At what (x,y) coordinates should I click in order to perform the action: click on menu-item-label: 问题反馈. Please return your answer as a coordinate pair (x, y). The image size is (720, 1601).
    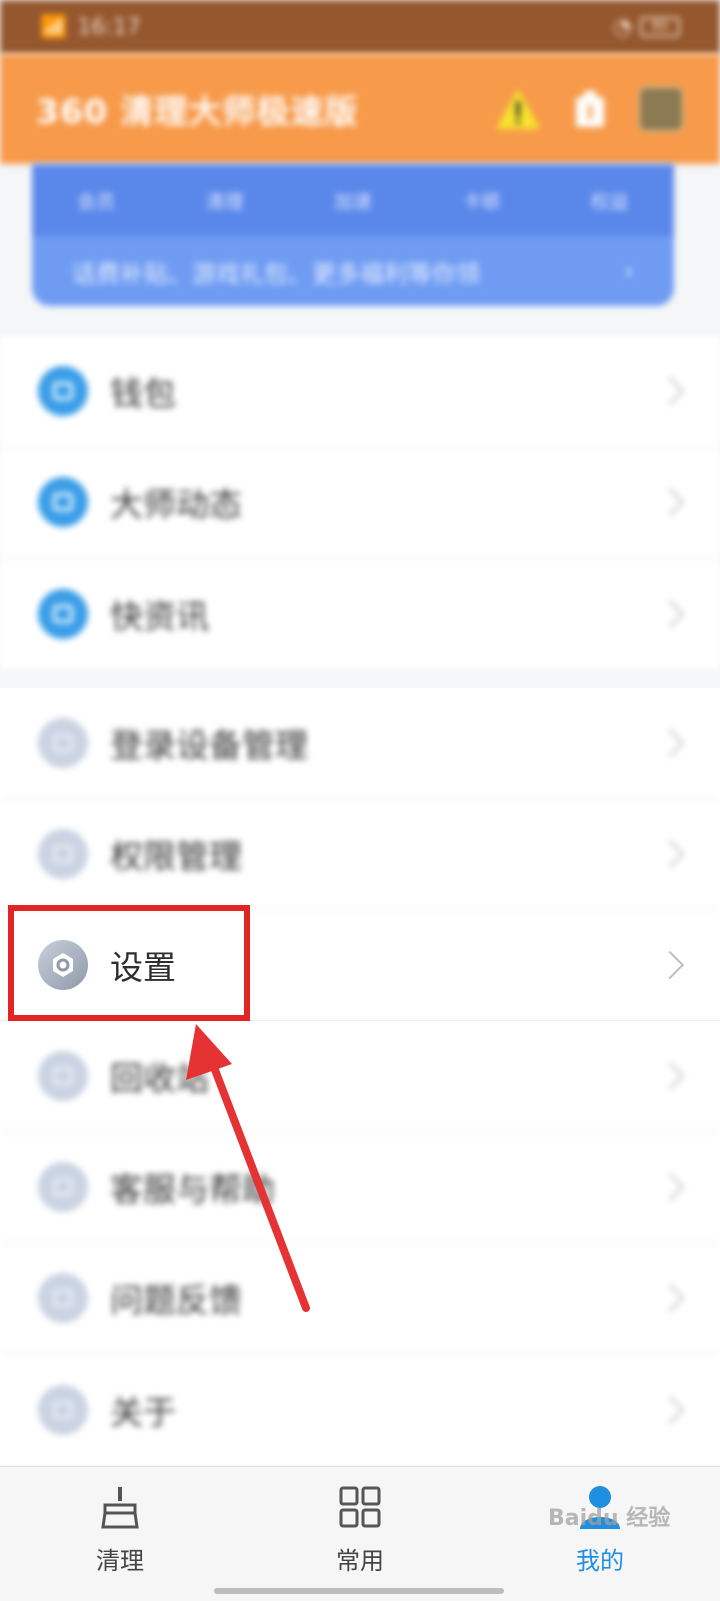
    Looking at the image, I should click on (176, 1300).